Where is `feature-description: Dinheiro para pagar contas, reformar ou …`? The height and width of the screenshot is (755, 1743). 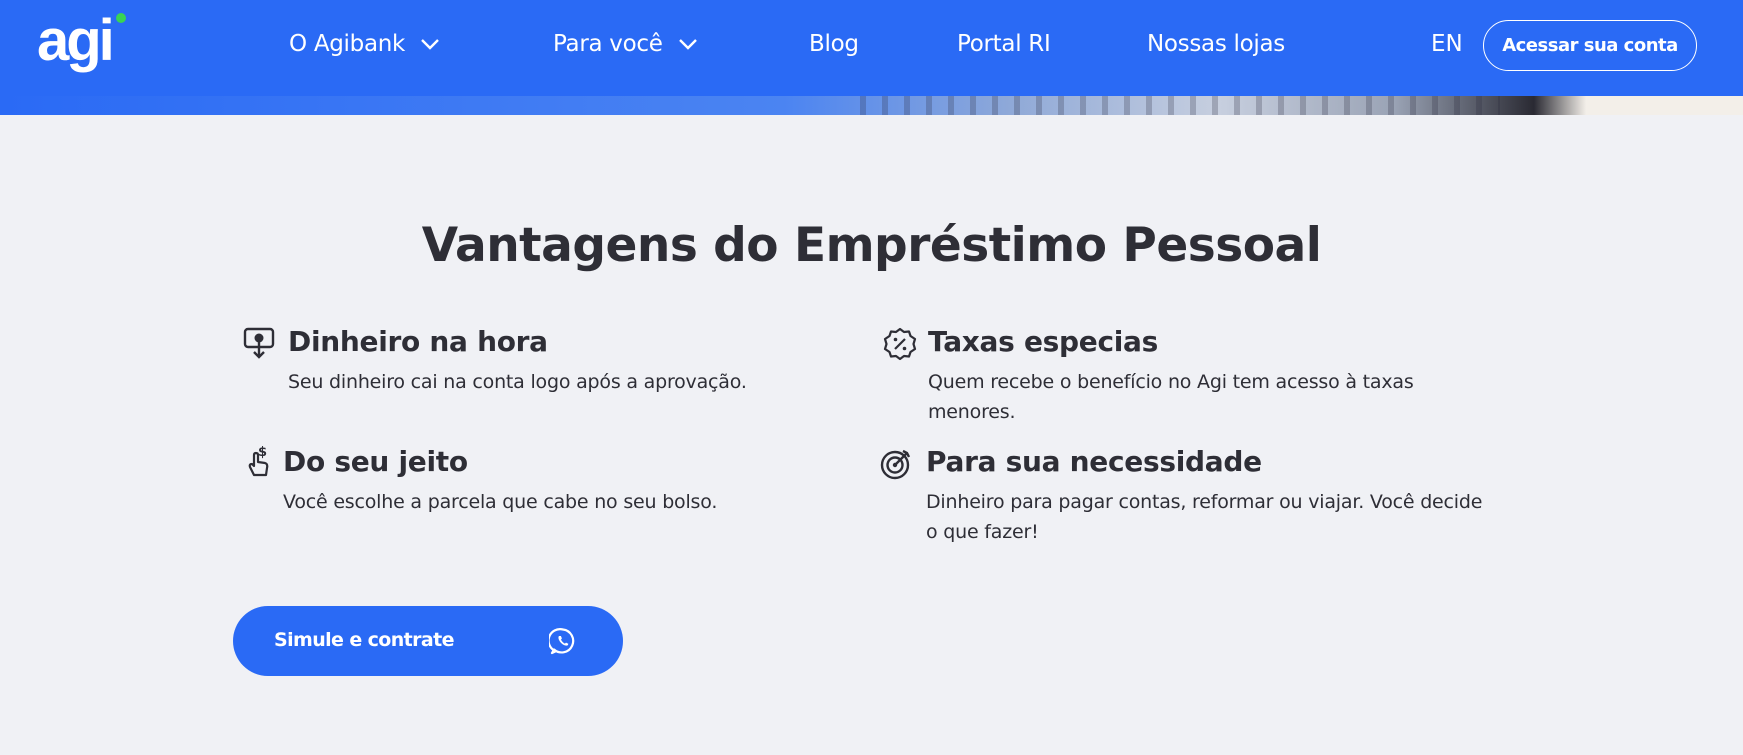
feature-description: Dinheiro para pagar contas, reformar ou … is located at coordinates (1204, 517).